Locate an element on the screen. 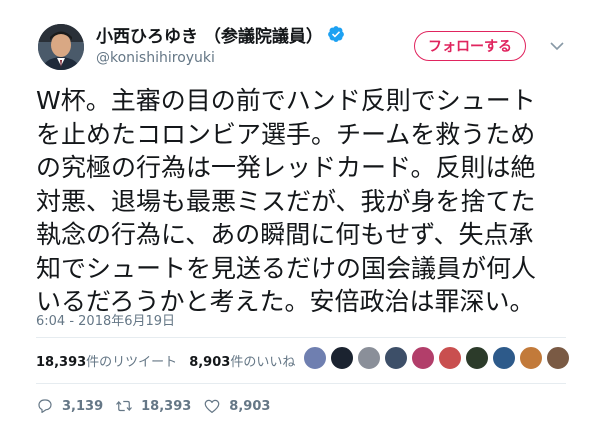 The image size is (600, 432). like-action: 8,903 is located at coordinates (236, 406).